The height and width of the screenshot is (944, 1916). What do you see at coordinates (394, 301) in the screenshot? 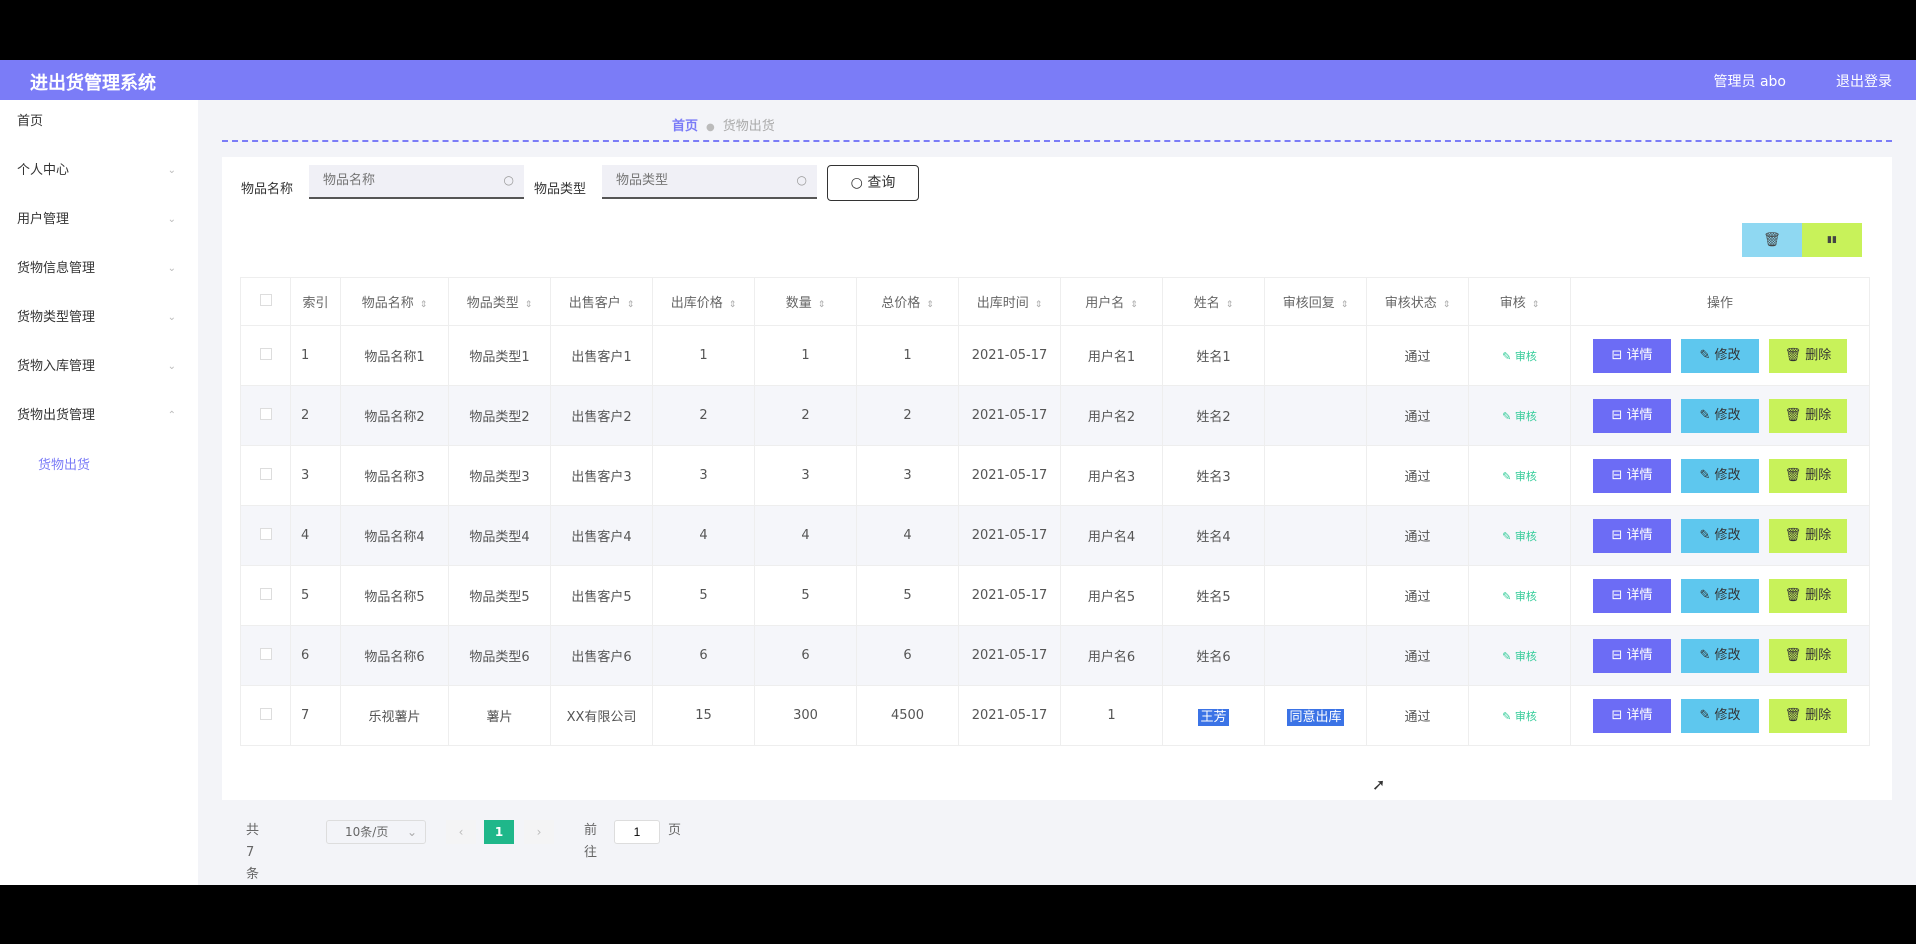
I see `column-header: 物品名称 ⇕` at bounding box center [394, 301].